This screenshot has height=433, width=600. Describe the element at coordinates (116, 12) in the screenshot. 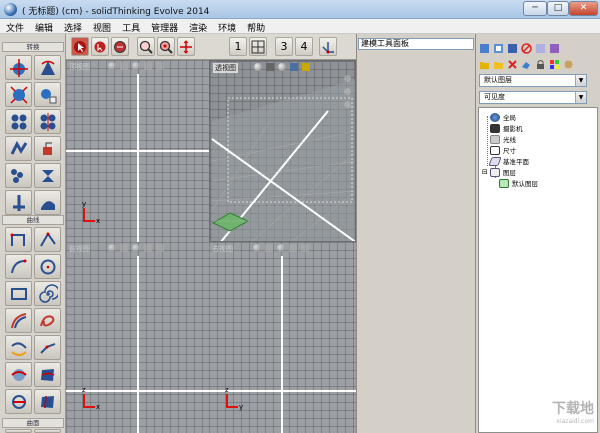

I see `window-title: ( 无标题) (cm) - solidThinking Evolve 2014` at that location.